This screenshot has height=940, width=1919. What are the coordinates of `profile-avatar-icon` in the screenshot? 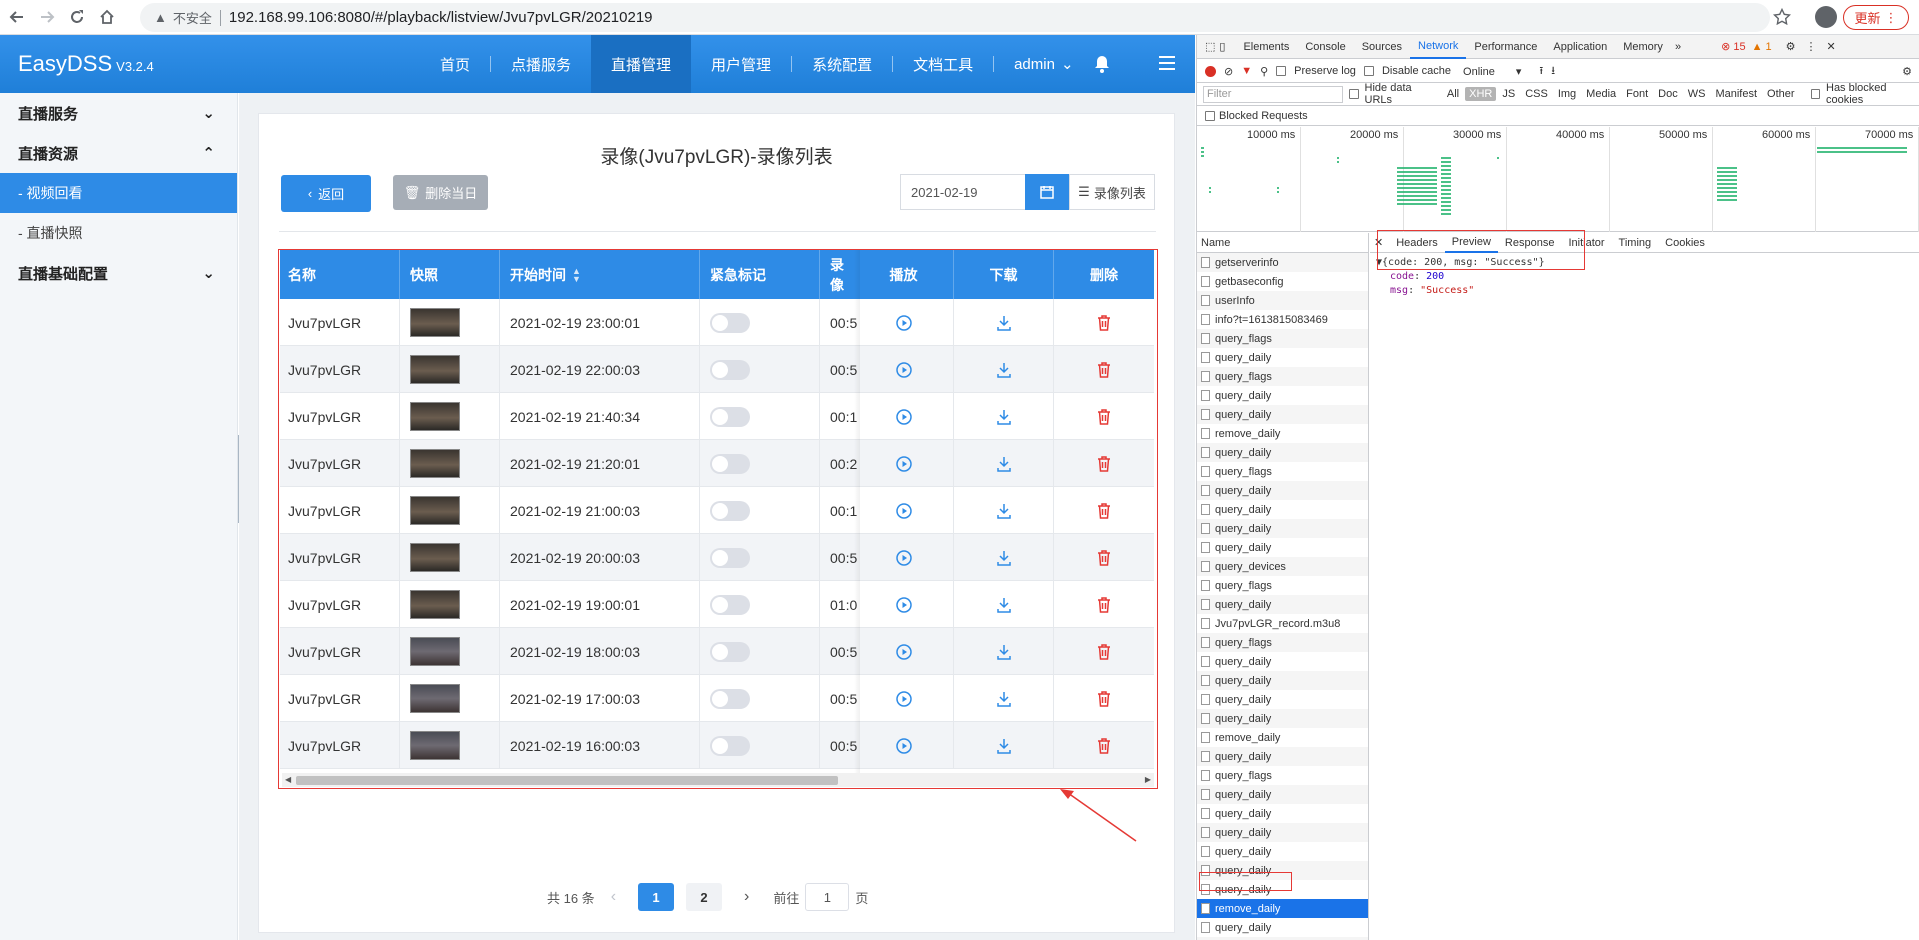 It's located at (1826, 17).